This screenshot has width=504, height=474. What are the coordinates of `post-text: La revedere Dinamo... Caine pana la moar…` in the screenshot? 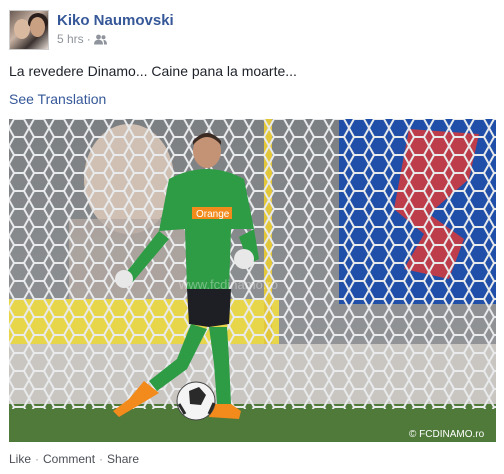 It's located at (153, 71).